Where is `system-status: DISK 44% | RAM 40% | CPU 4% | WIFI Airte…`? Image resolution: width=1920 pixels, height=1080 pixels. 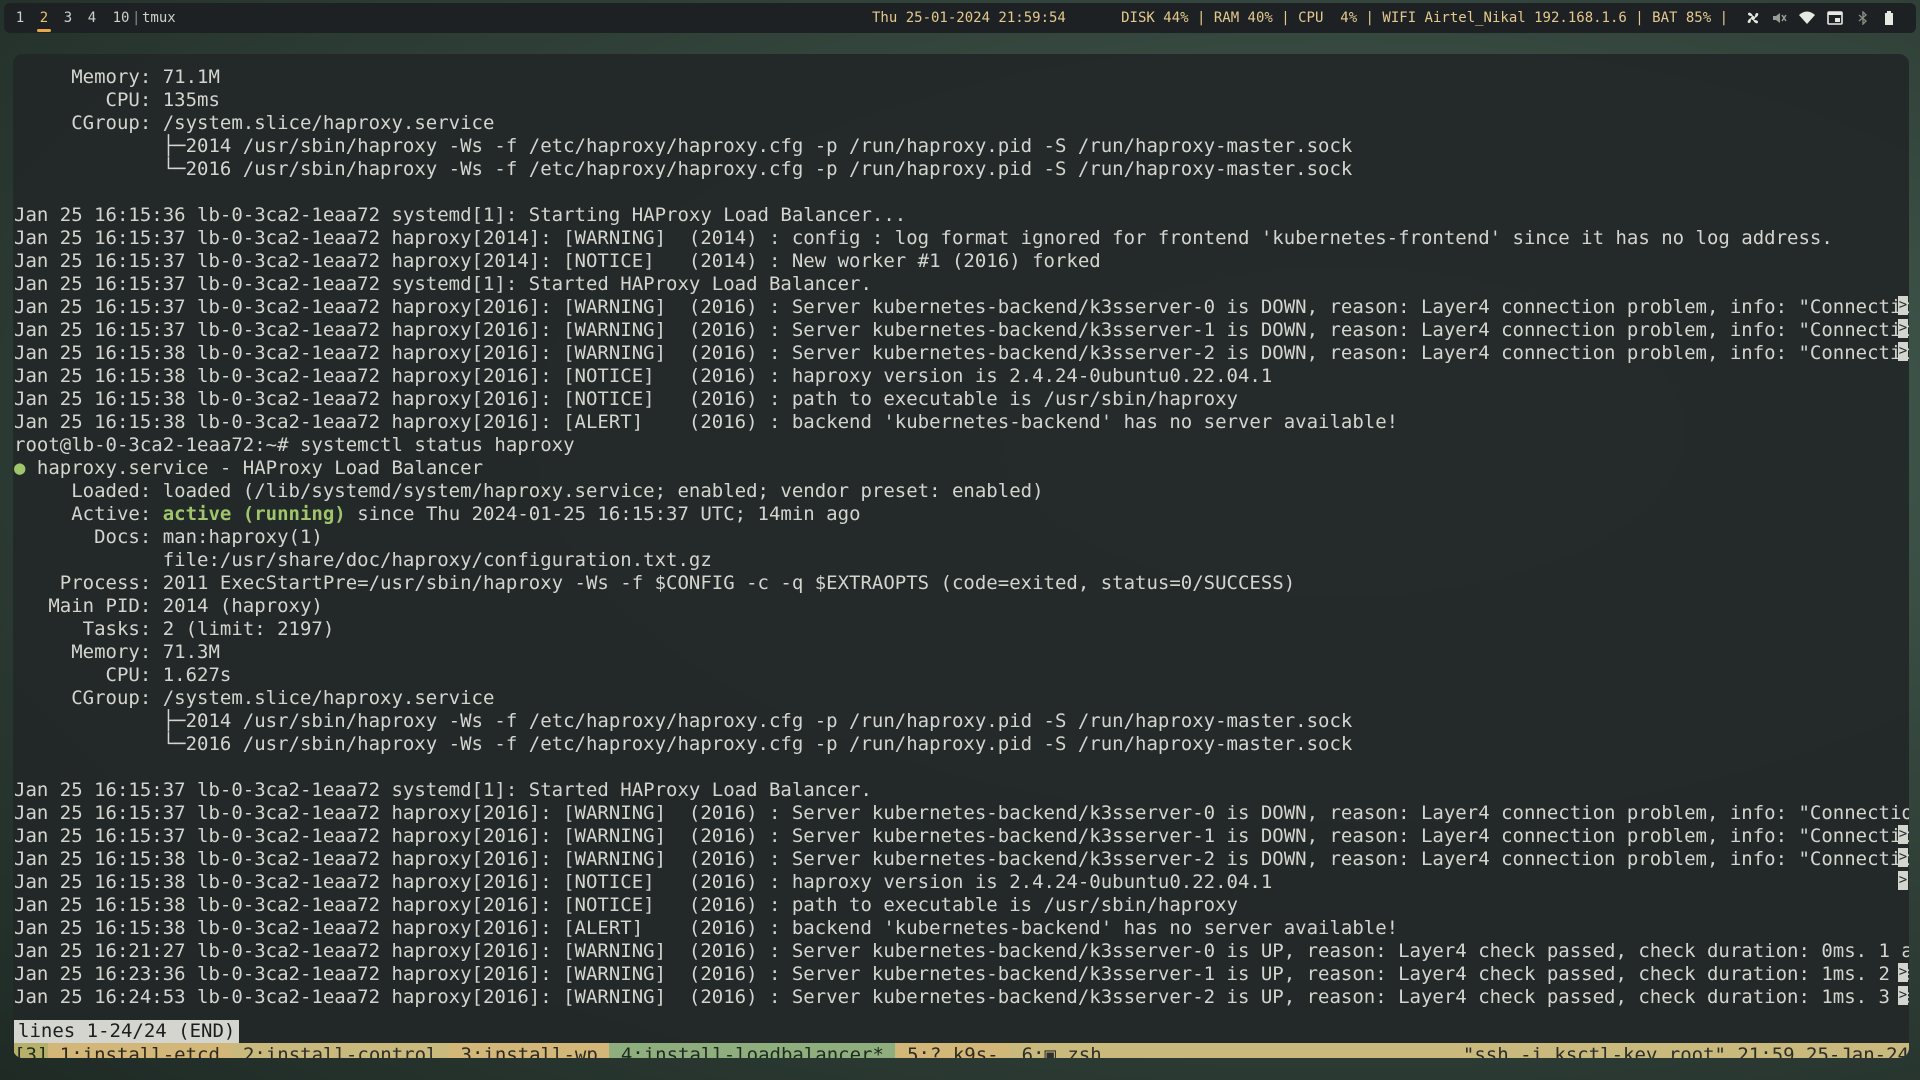 system-status: DISK 44% | RAM 40% | CPU 4% | WIFI Airte… is located at coordinates (1424, 18).